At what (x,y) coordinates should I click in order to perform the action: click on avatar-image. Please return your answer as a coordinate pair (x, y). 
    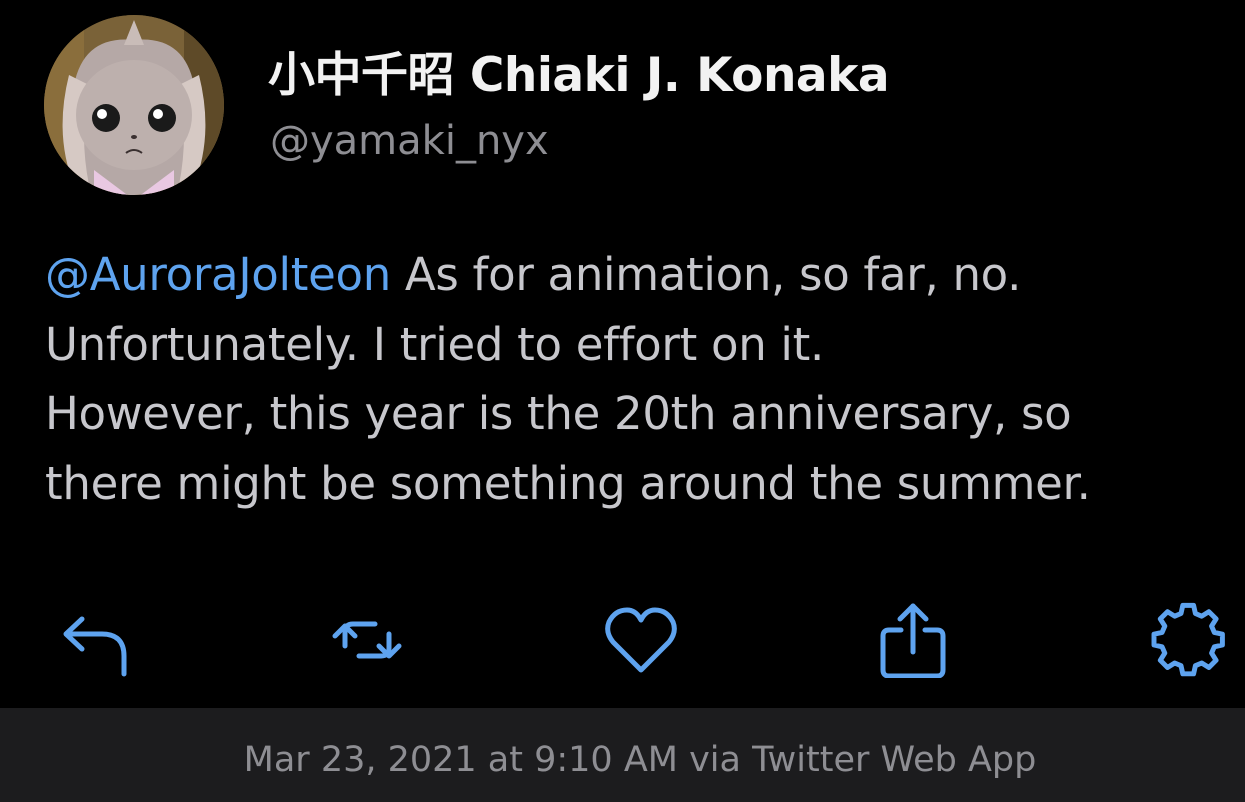
    Looking at the image, I should click on (134, 105).